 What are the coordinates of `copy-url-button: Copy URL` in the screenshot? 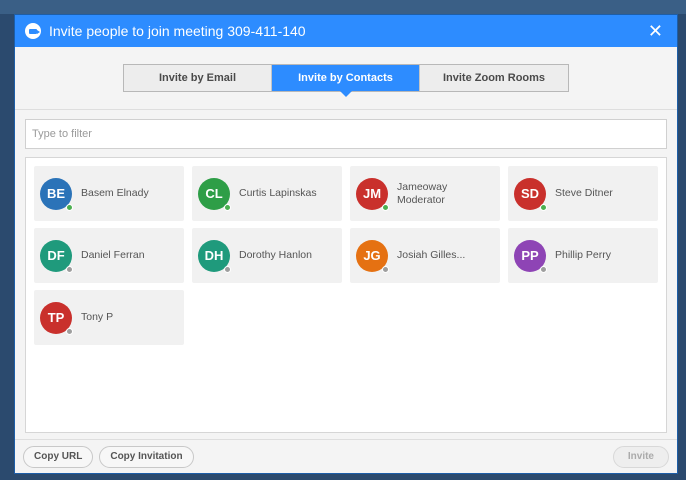 It's located at (58, 456).